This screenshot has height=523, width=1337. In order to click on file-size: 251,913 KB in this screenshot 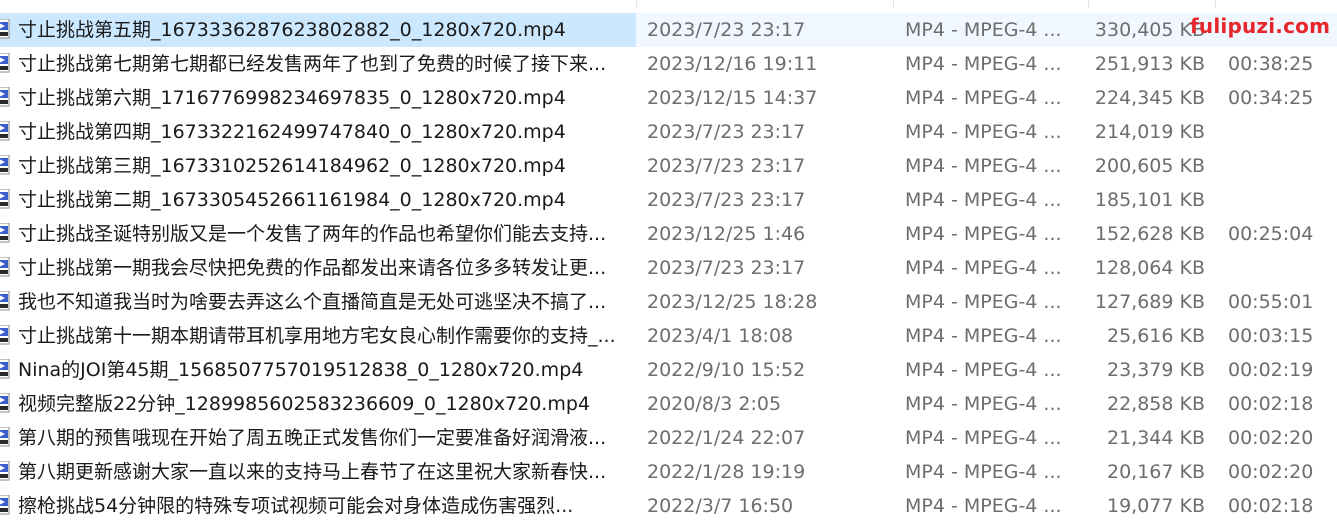, I will do `click(1149, 64)`.